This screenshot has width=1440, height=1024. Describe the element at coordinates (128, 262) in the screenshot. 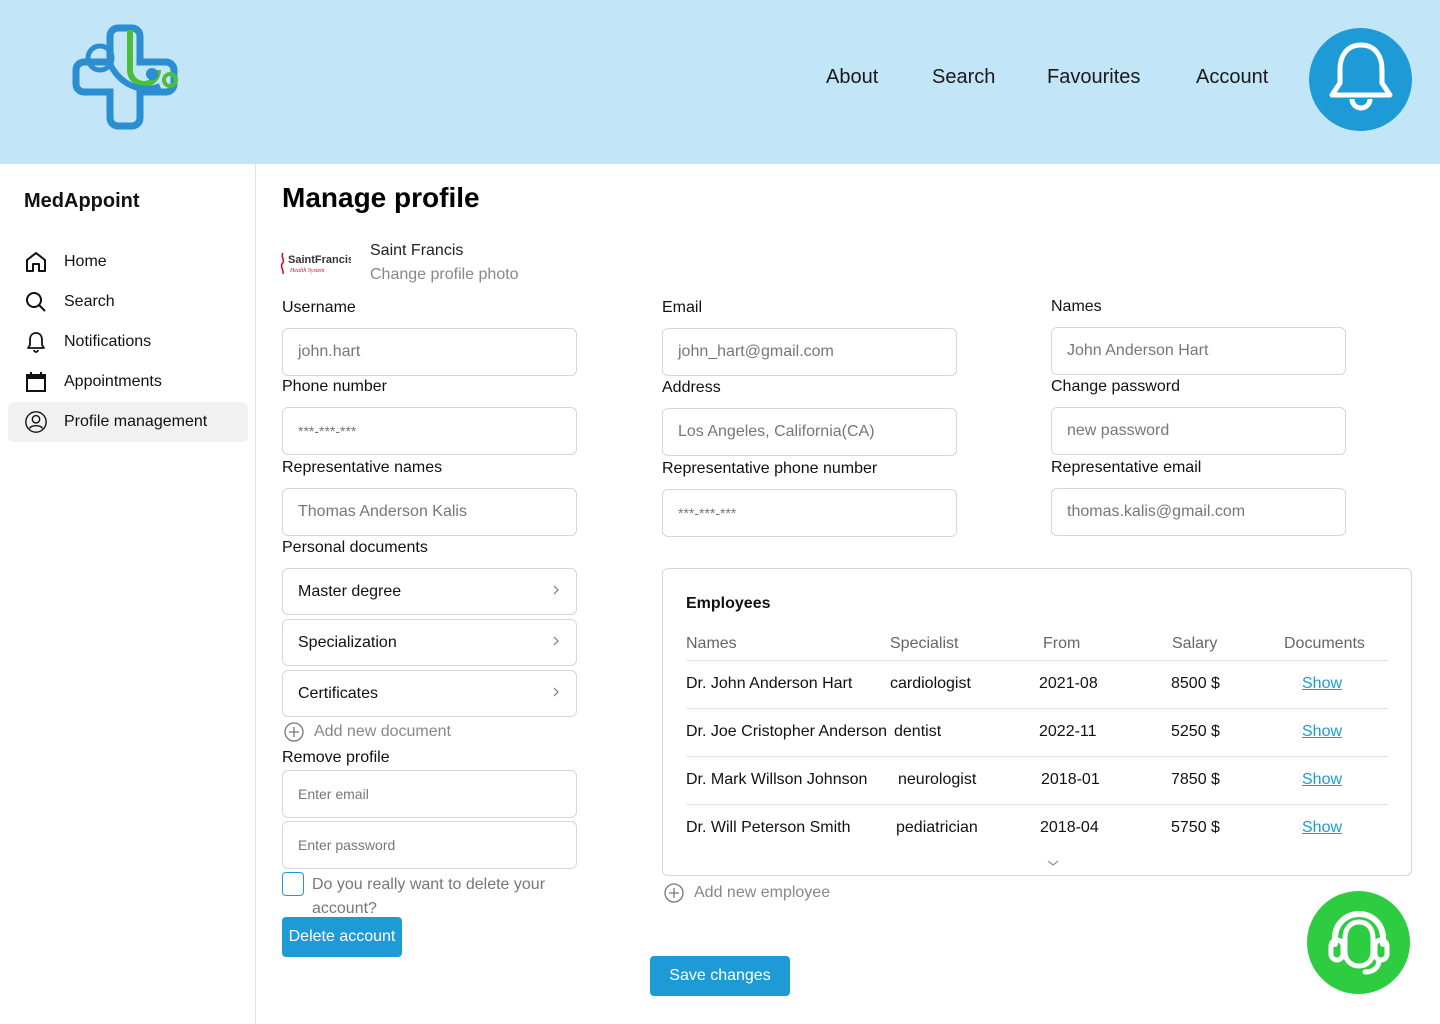

I see `sidebar-item-home: Home` at that location.